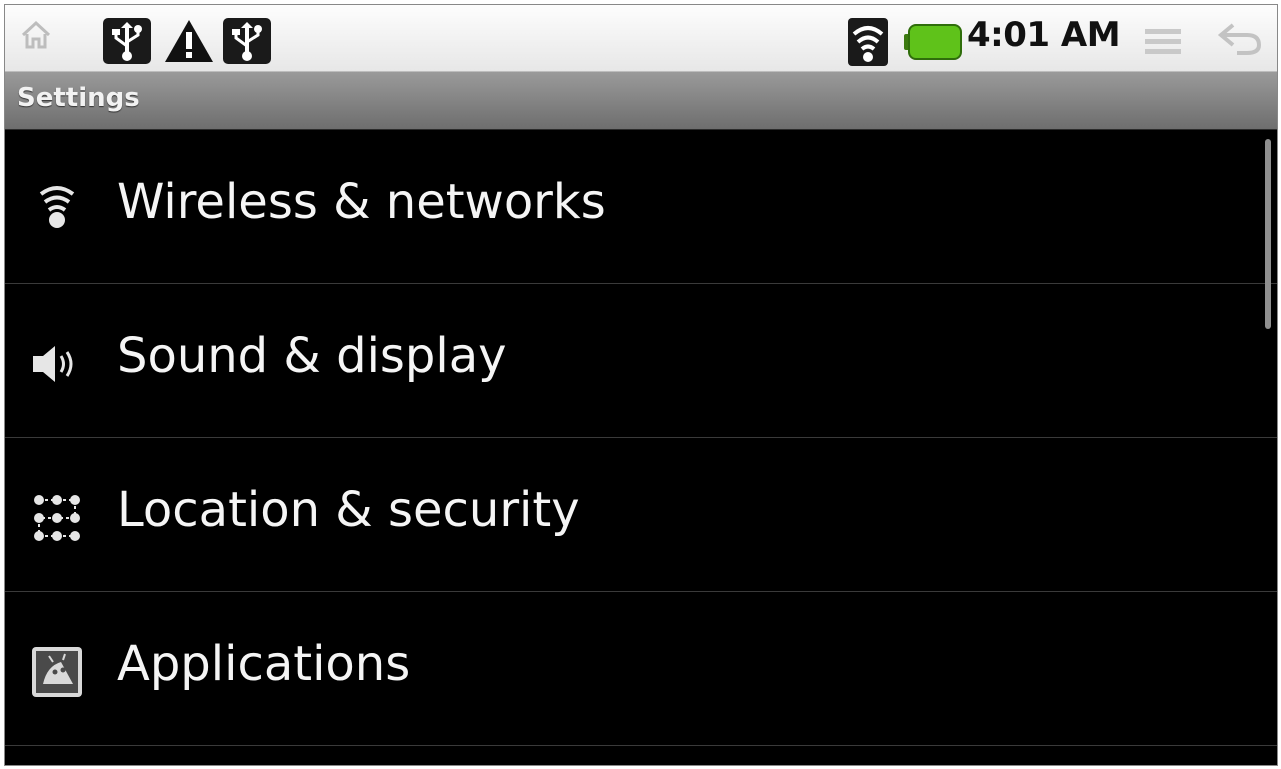 The width and height of the screenshot is (1281, 769). Describe the element at coordinates (361, 202) in the screenshot. I see `settings-item-label: Wireless & networks` at that location.